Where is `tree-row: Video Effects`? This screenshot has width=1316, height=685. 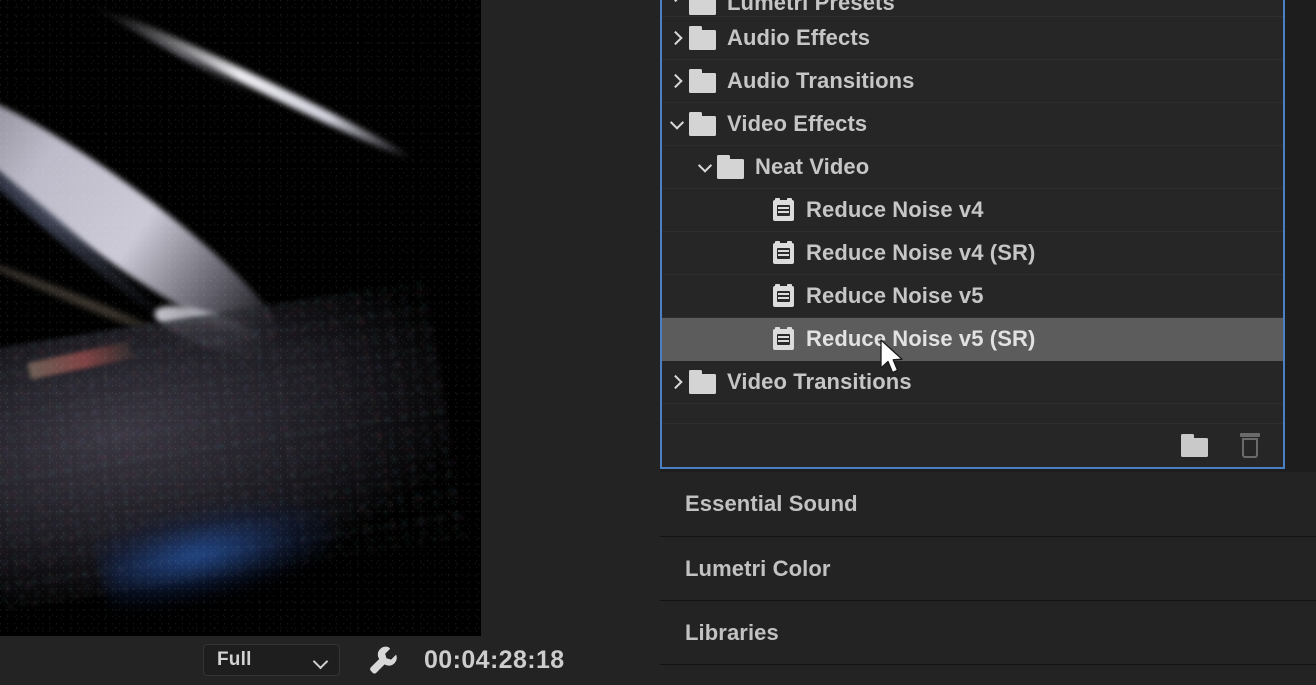
tree-row: Video Effects is located at coordinates (972, 124).